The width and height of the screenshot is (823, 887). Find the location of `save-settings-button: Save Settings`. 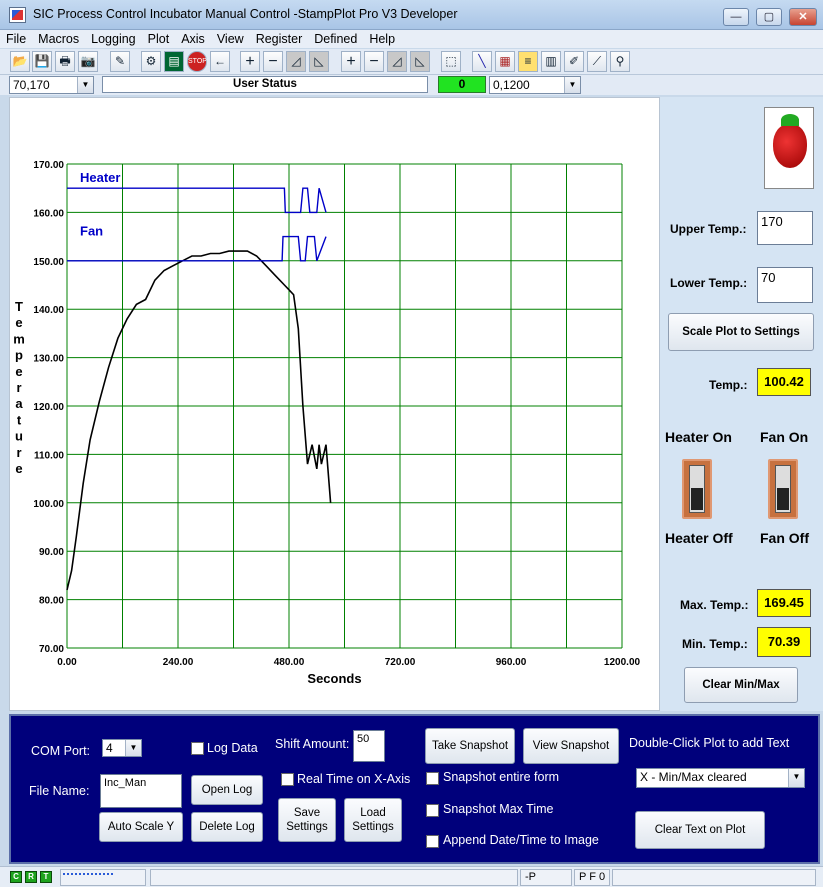

save-settings-button: Save Settings is located at coordinates (307, 820).